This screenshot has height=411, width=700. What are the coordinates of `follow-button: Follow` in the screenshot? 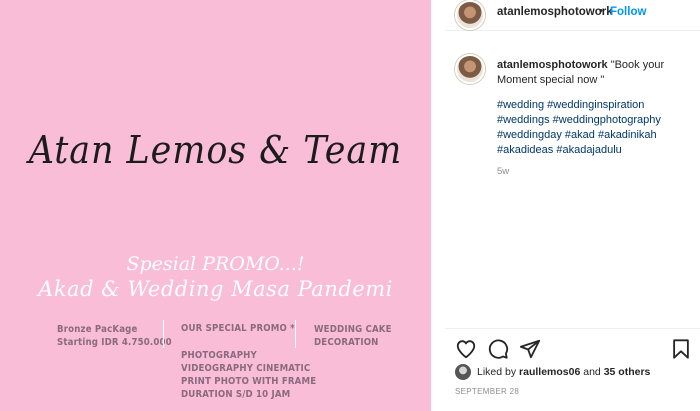 It's located at (628, 12).